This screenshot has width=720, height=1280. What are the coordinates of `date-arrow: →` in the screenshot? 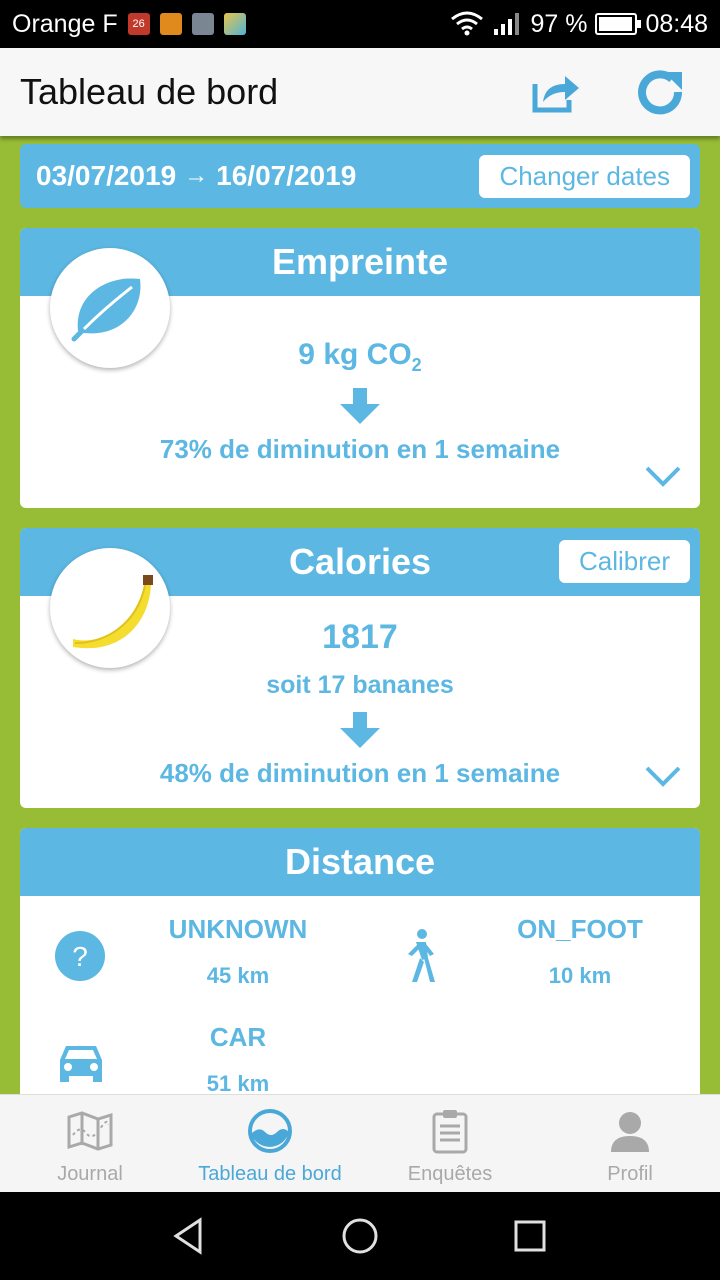 It's located at (196, 175).